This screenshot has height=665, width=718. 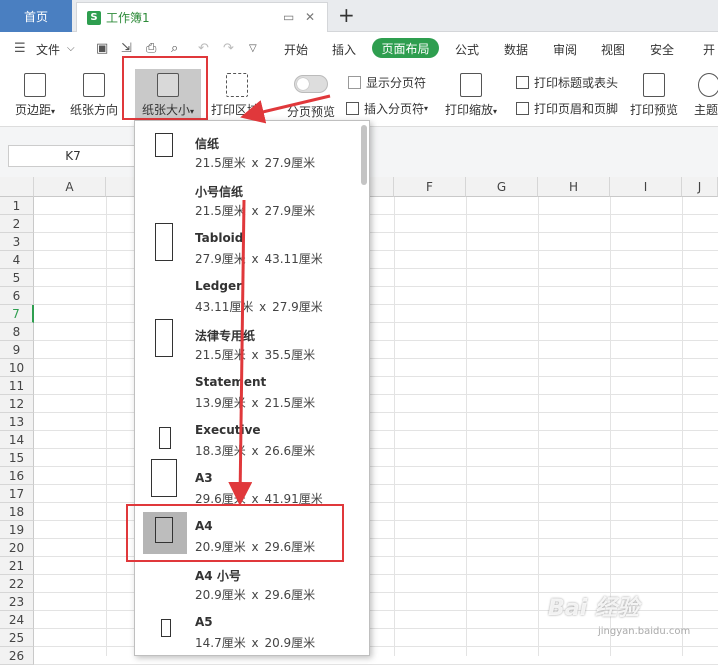 I want to click on row-header: 2, so click(x=17, y=224).